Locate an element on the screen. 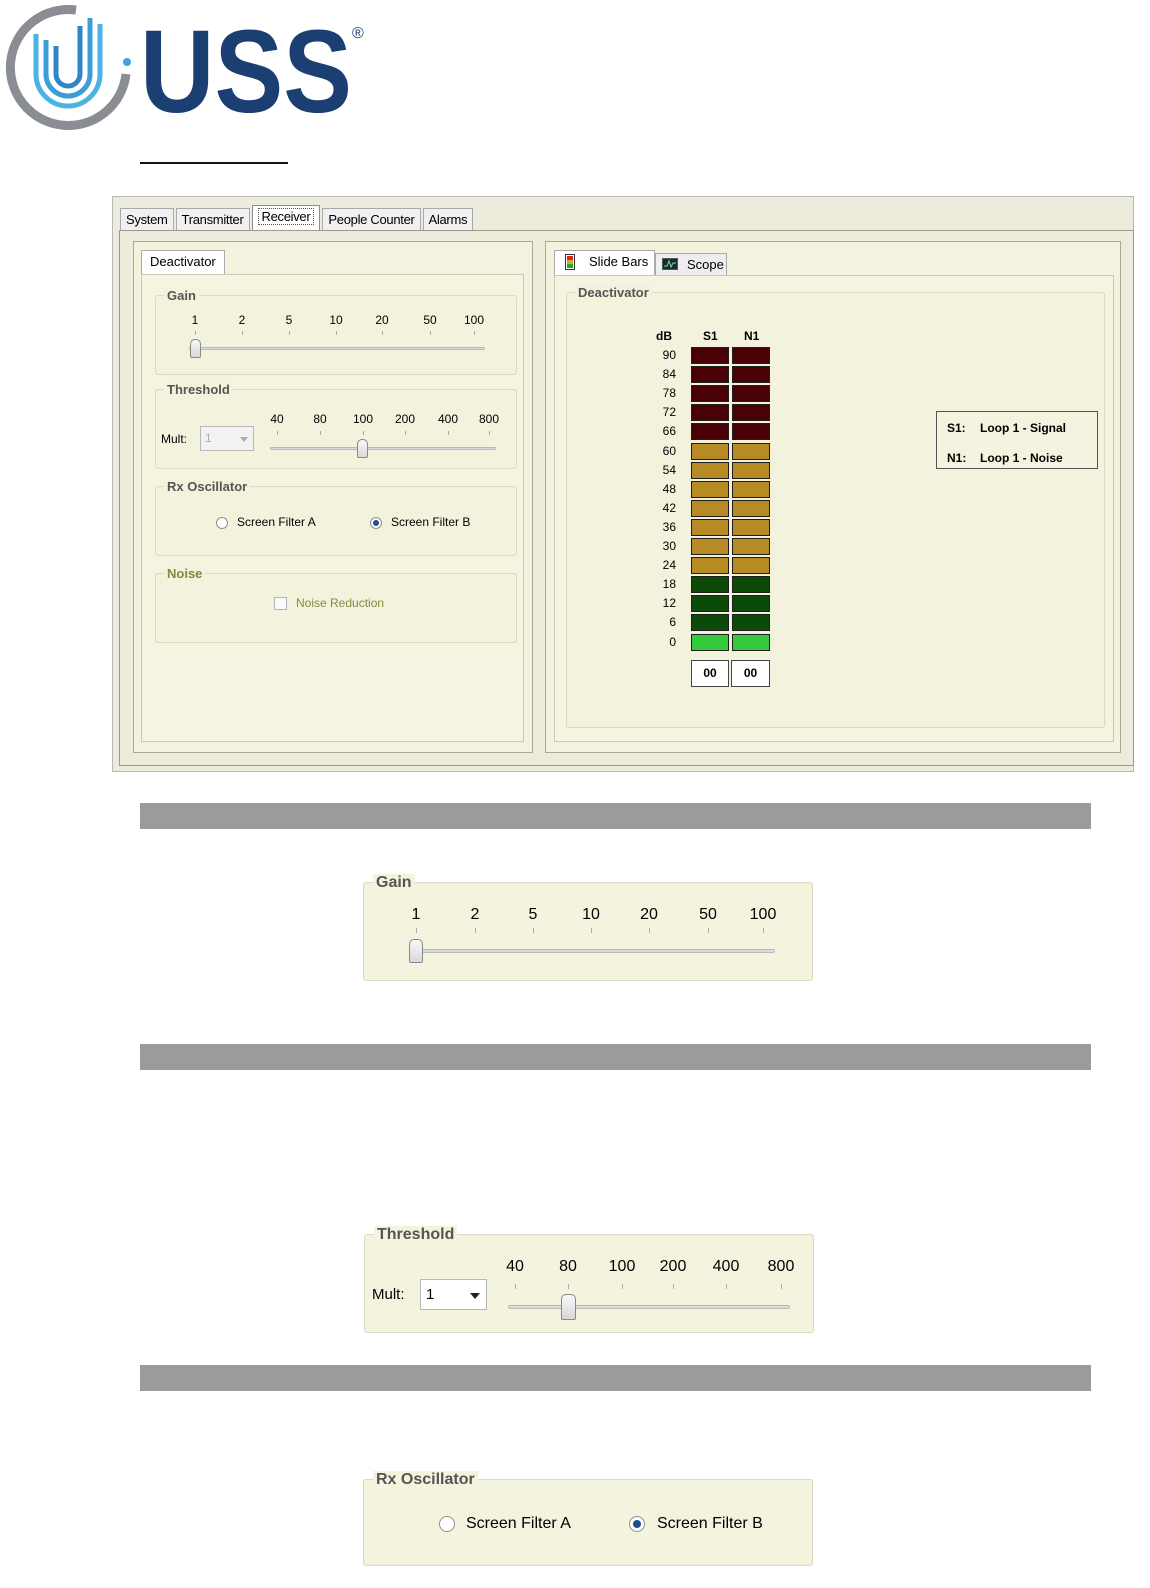 The width and height of the screenshot is (1150, 1588). gain-track is located at coordinates (337, 348).